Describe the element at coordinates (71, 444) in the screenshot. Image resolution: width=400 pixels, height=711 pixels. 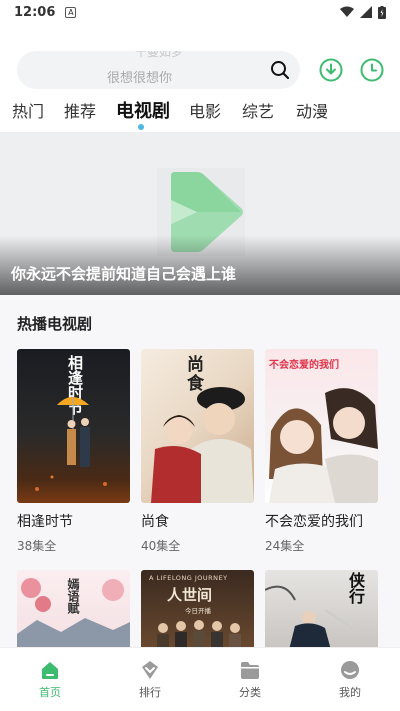
I see `umbrella-figures-art` at that location.